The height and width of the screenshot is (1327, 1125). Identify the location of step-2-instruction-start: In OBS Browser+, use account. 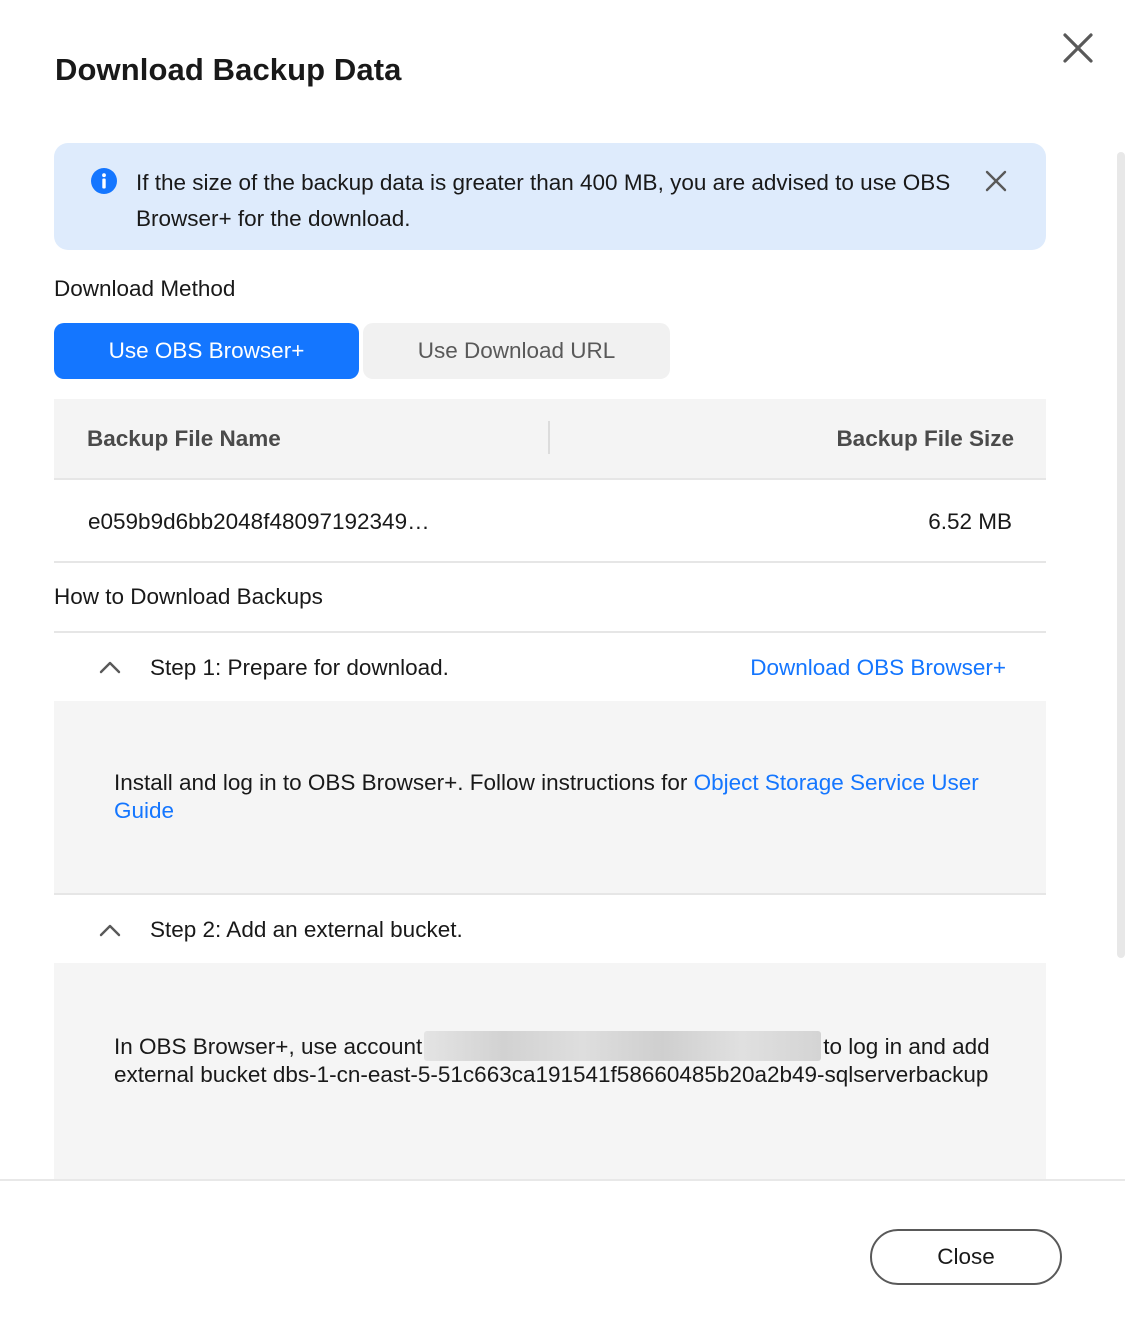
(268, 1046).